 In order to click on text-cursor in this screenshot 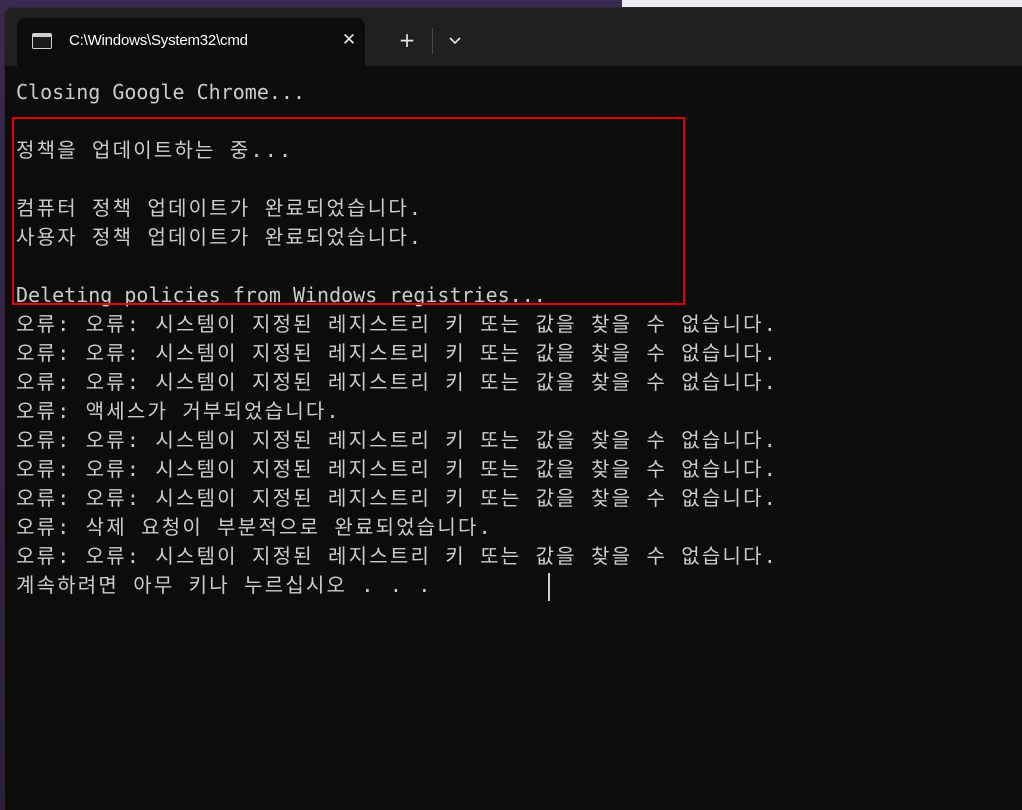, I will do `click(549, 587)`.